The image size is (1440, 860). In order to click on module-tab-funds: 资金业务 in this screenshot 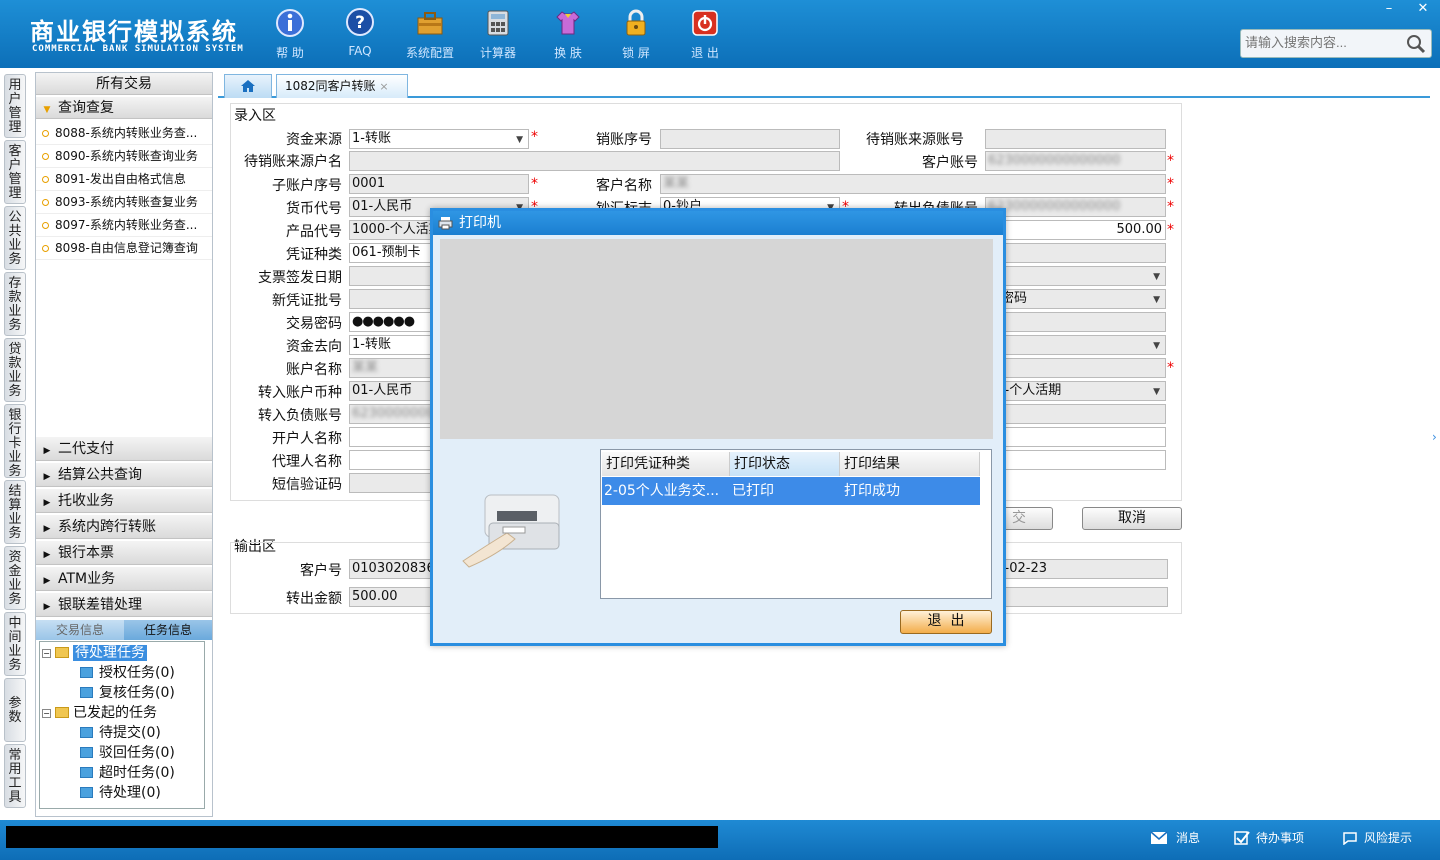, I will do `click(15, 578)`.